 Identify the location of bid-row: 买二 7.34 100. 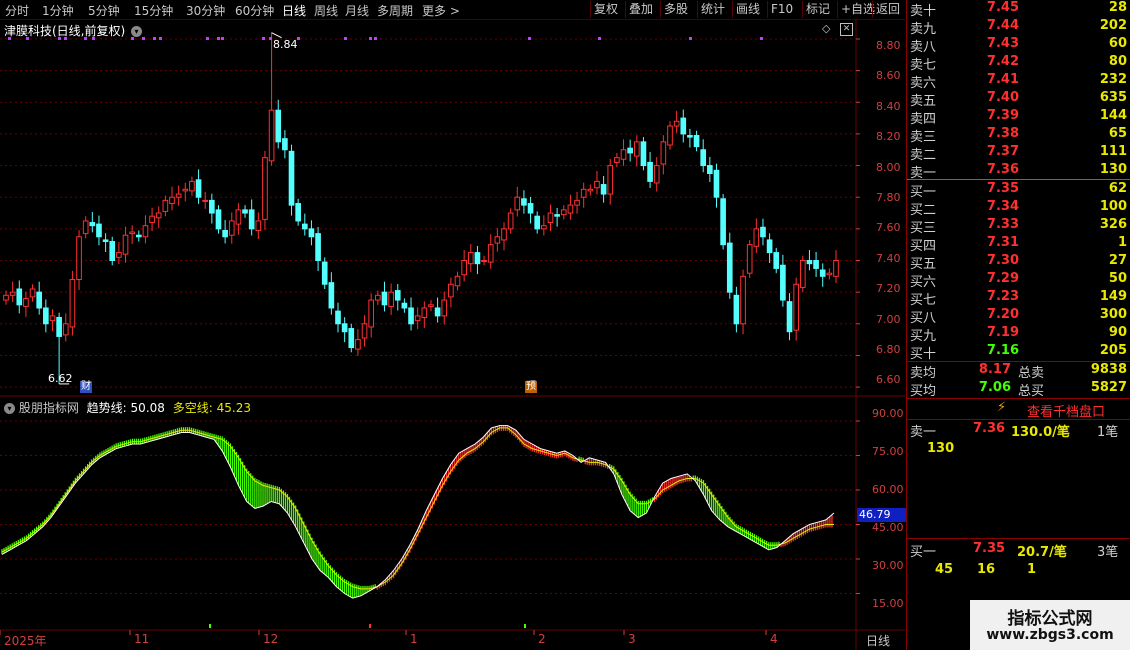
(1018, 208).